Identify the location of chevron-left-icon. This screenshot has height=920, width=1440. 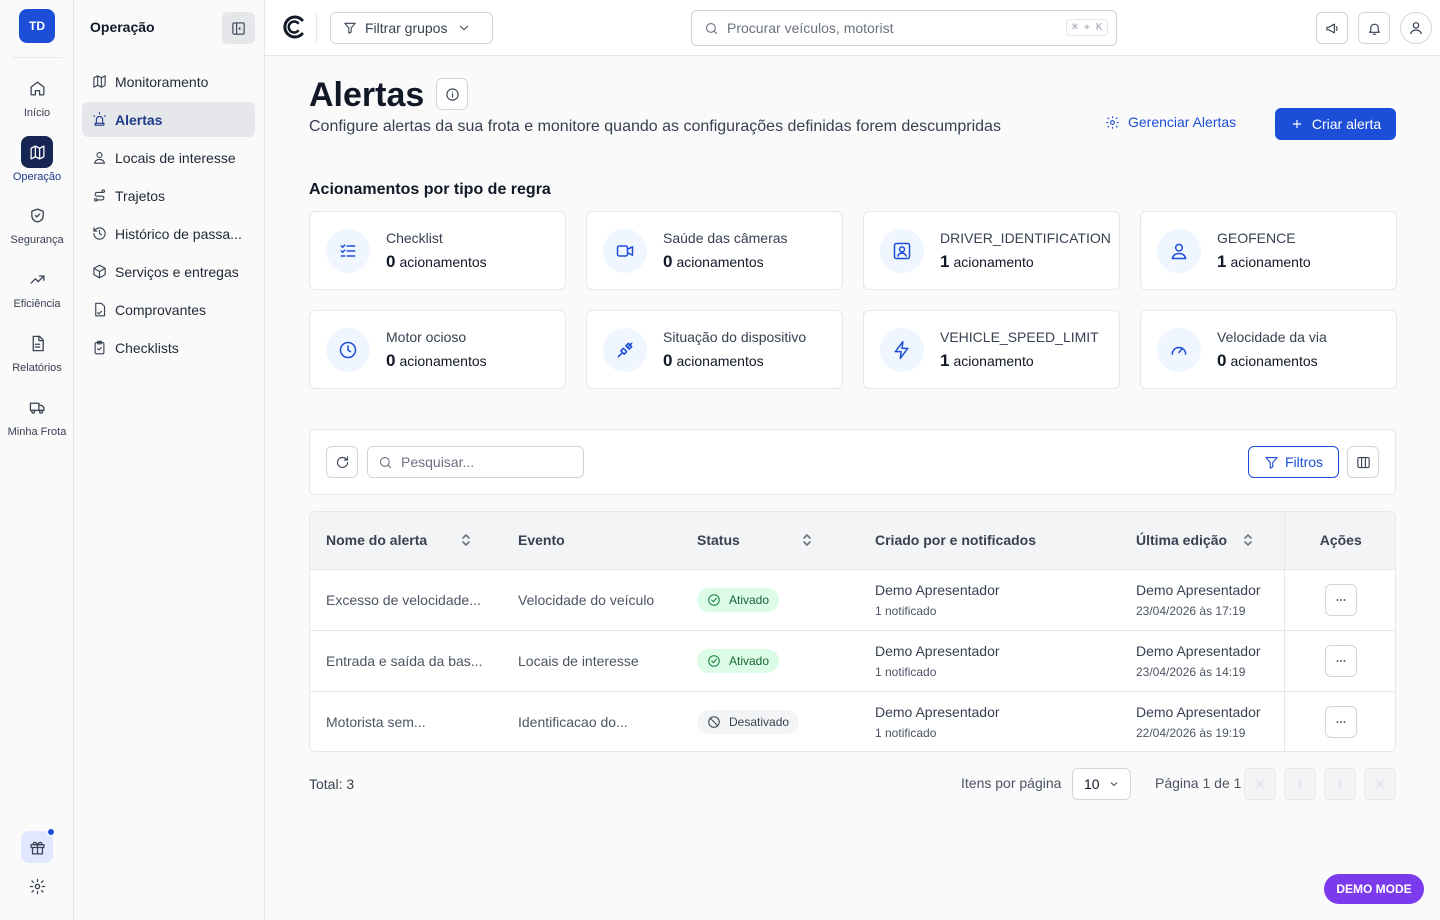
(1300, 784).